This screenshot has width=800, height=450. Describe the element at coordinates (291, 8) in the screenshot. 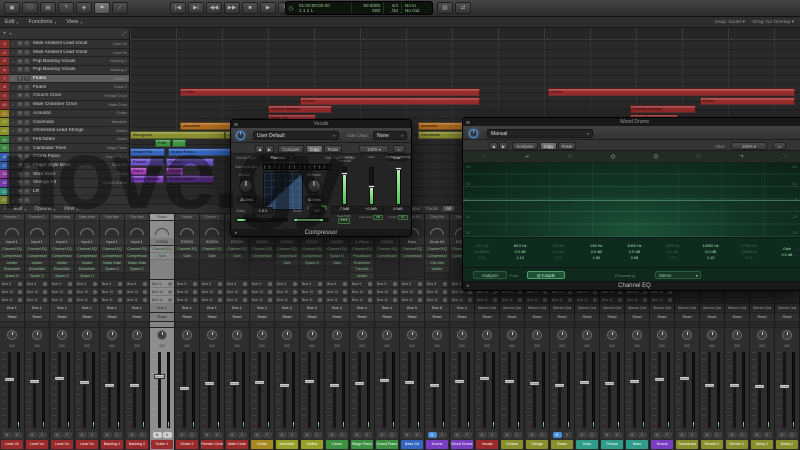

I see `lcd-mode-icon: ◷` at that location.